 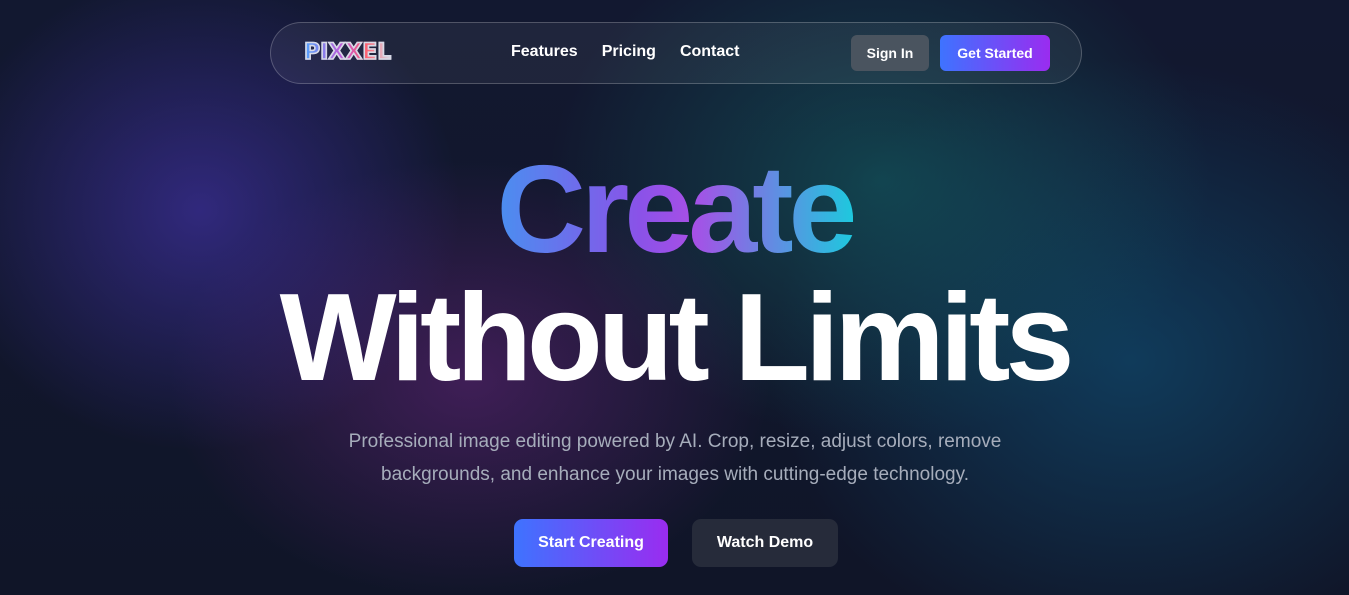 What do you see at coordinates (677, 210) in the screenshot?
I see `hero-headline-gradient-text: Create` at bounding box center [677, 210].